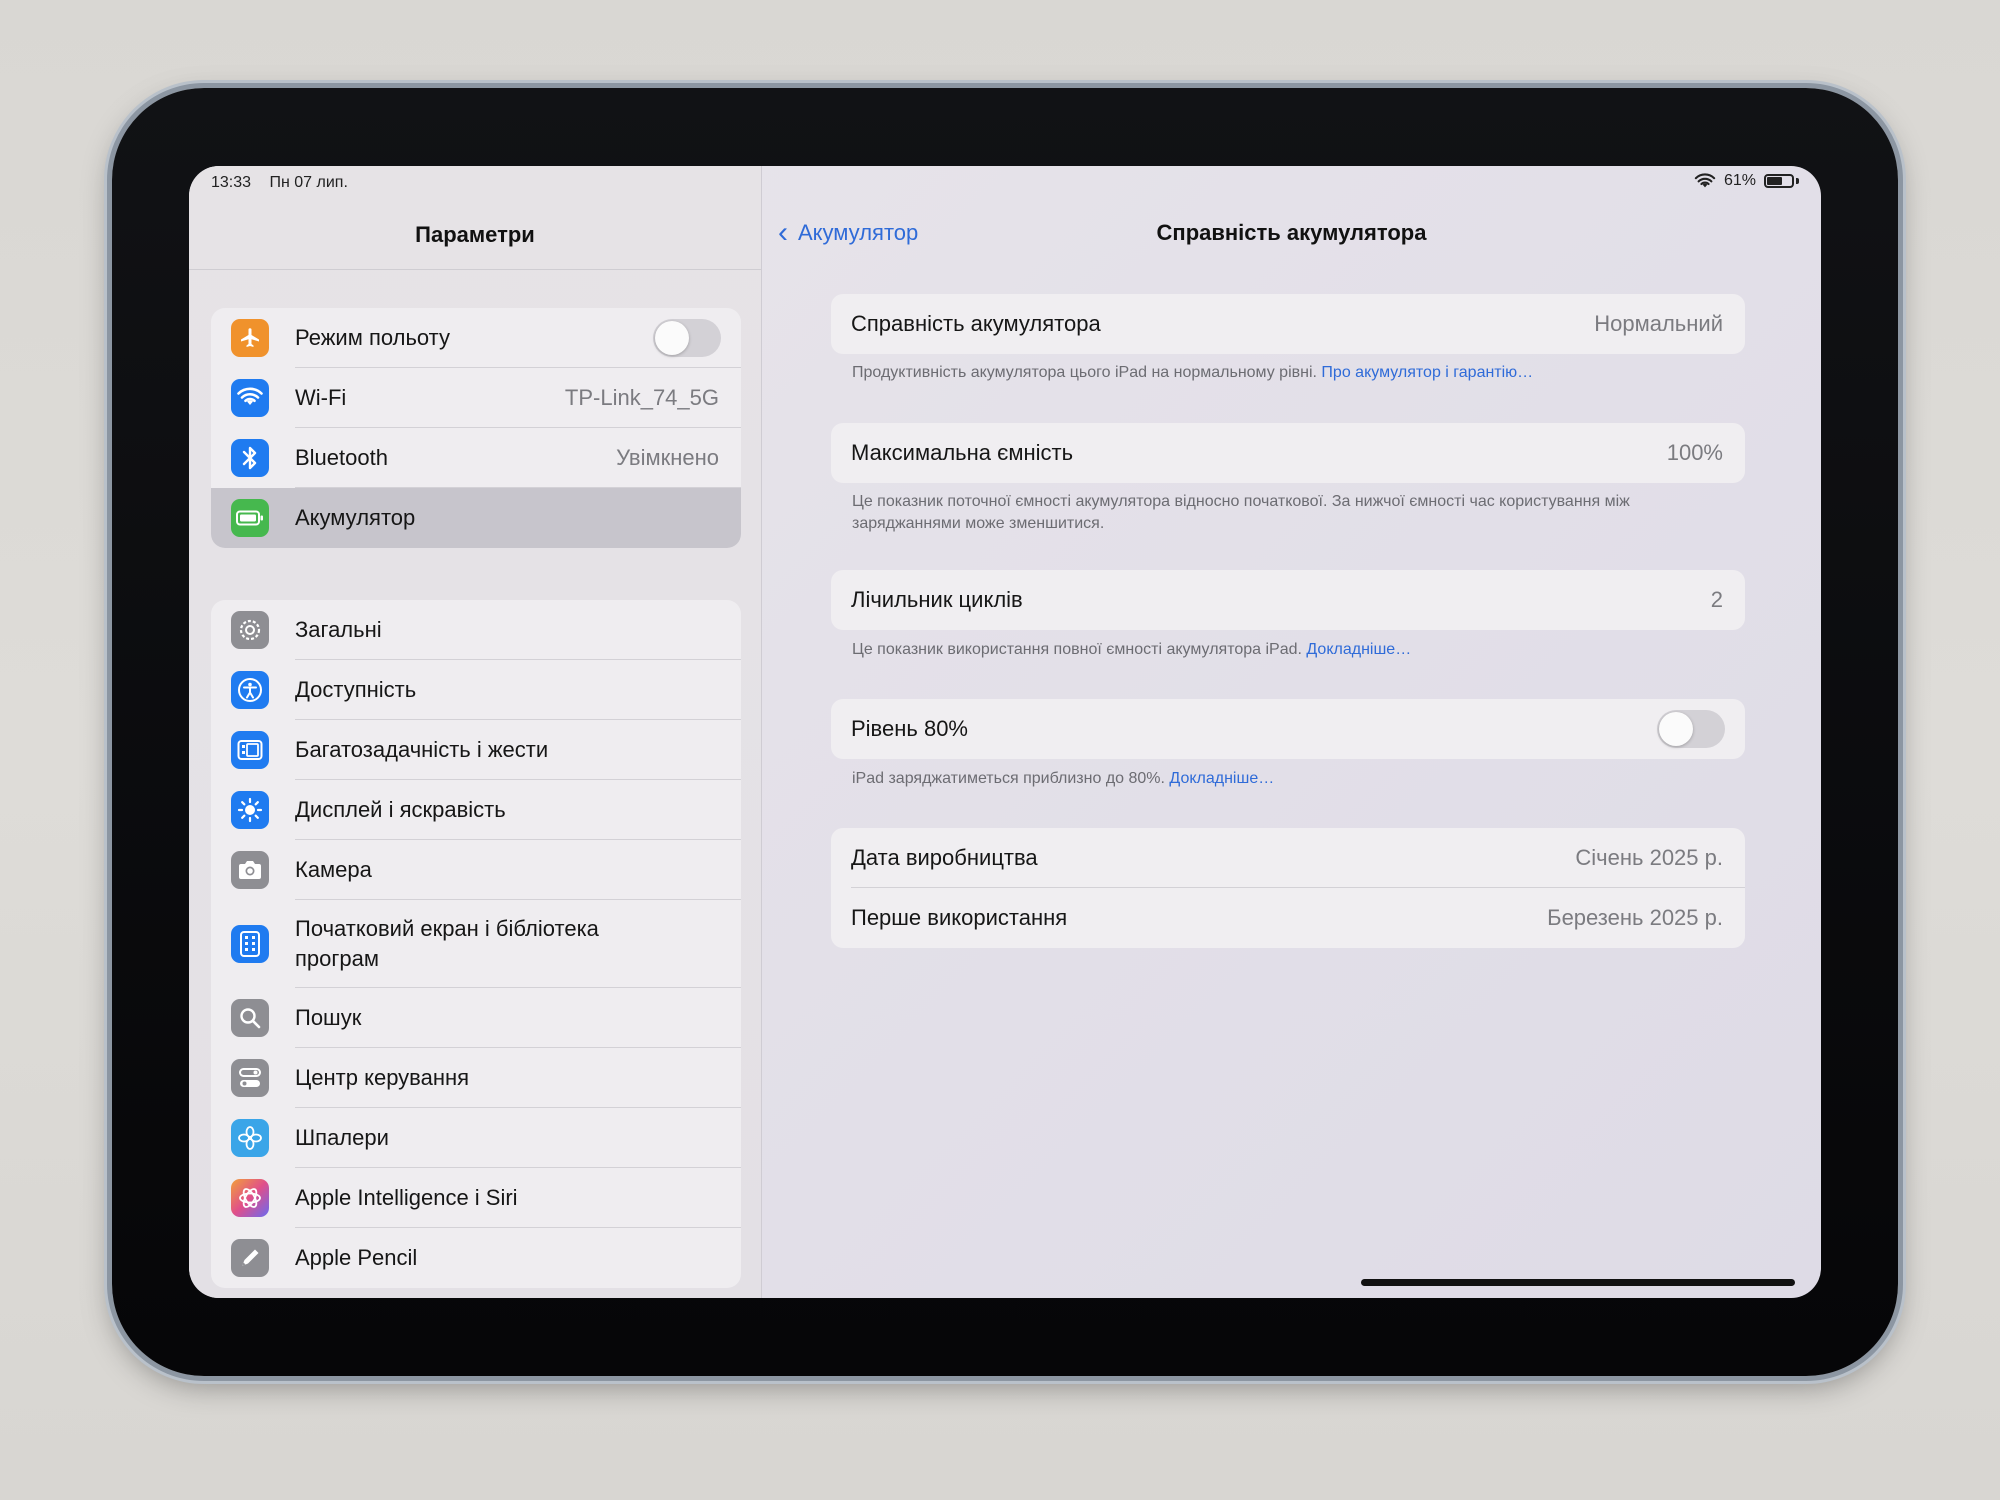  What do you see at coordinates (308, 182) in the screenshot?
I see `status-date: Пн 07 лип.` at bounding box center [308, 182].